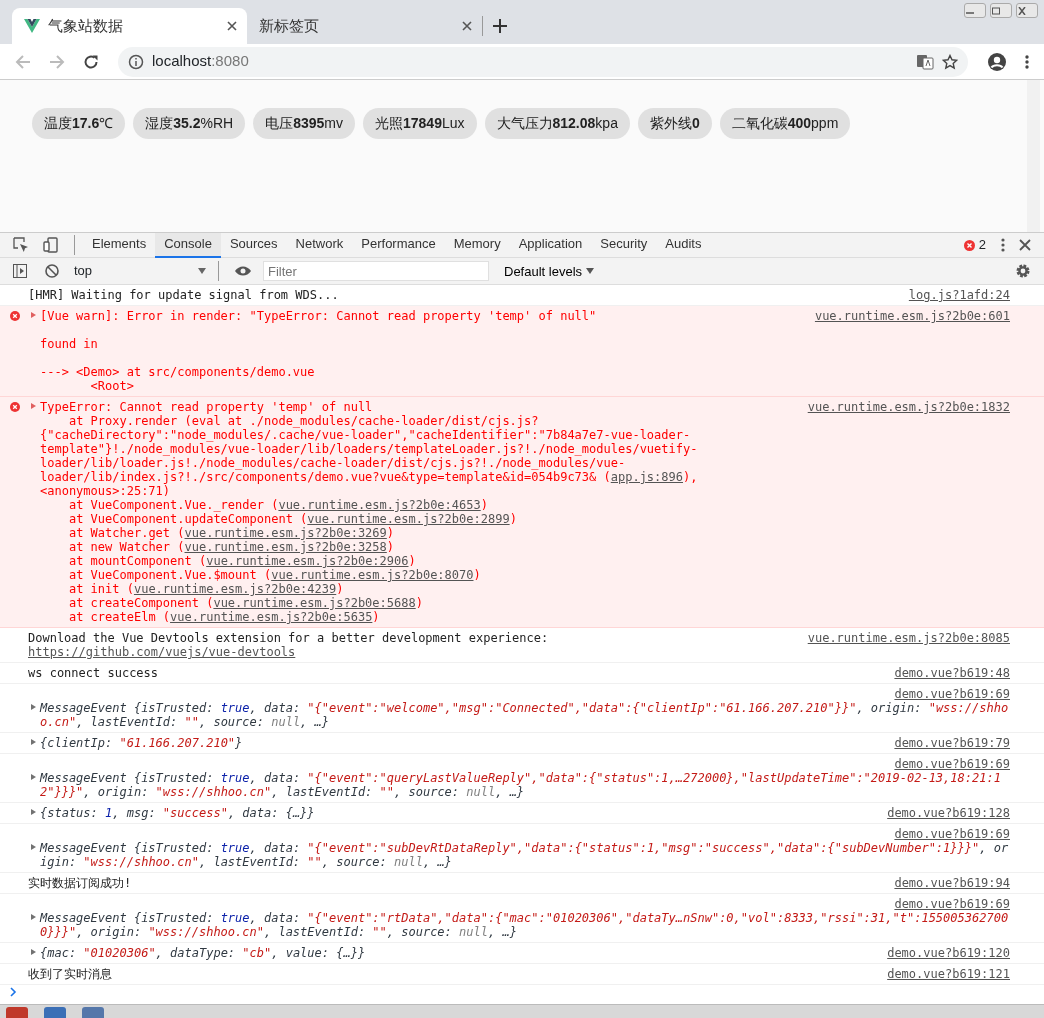  I want to click on source-link: log.js?1afd:24, so click(959, 295).